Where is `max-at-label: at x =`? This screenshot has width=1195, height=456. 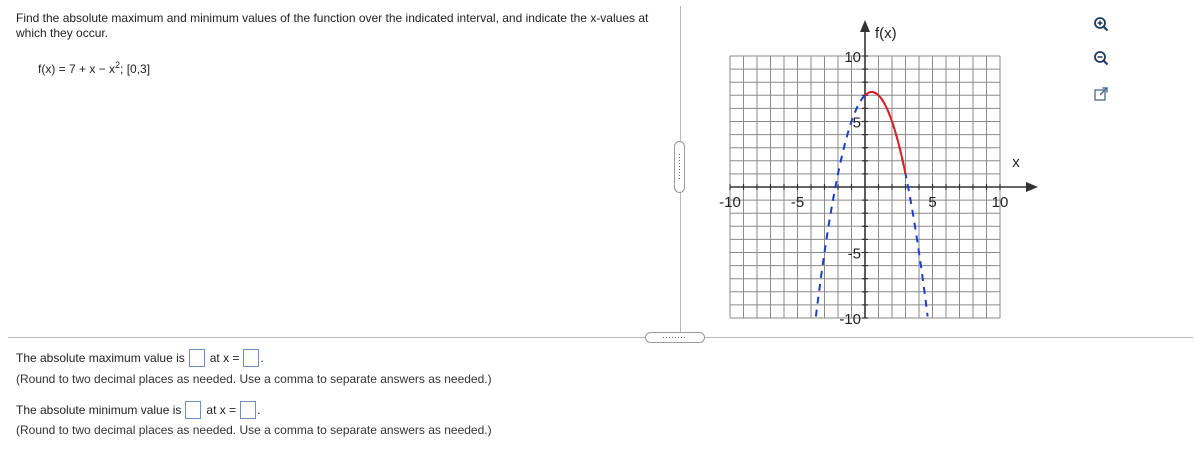
max-at-label: at x = is located at coordinates (224, 358).